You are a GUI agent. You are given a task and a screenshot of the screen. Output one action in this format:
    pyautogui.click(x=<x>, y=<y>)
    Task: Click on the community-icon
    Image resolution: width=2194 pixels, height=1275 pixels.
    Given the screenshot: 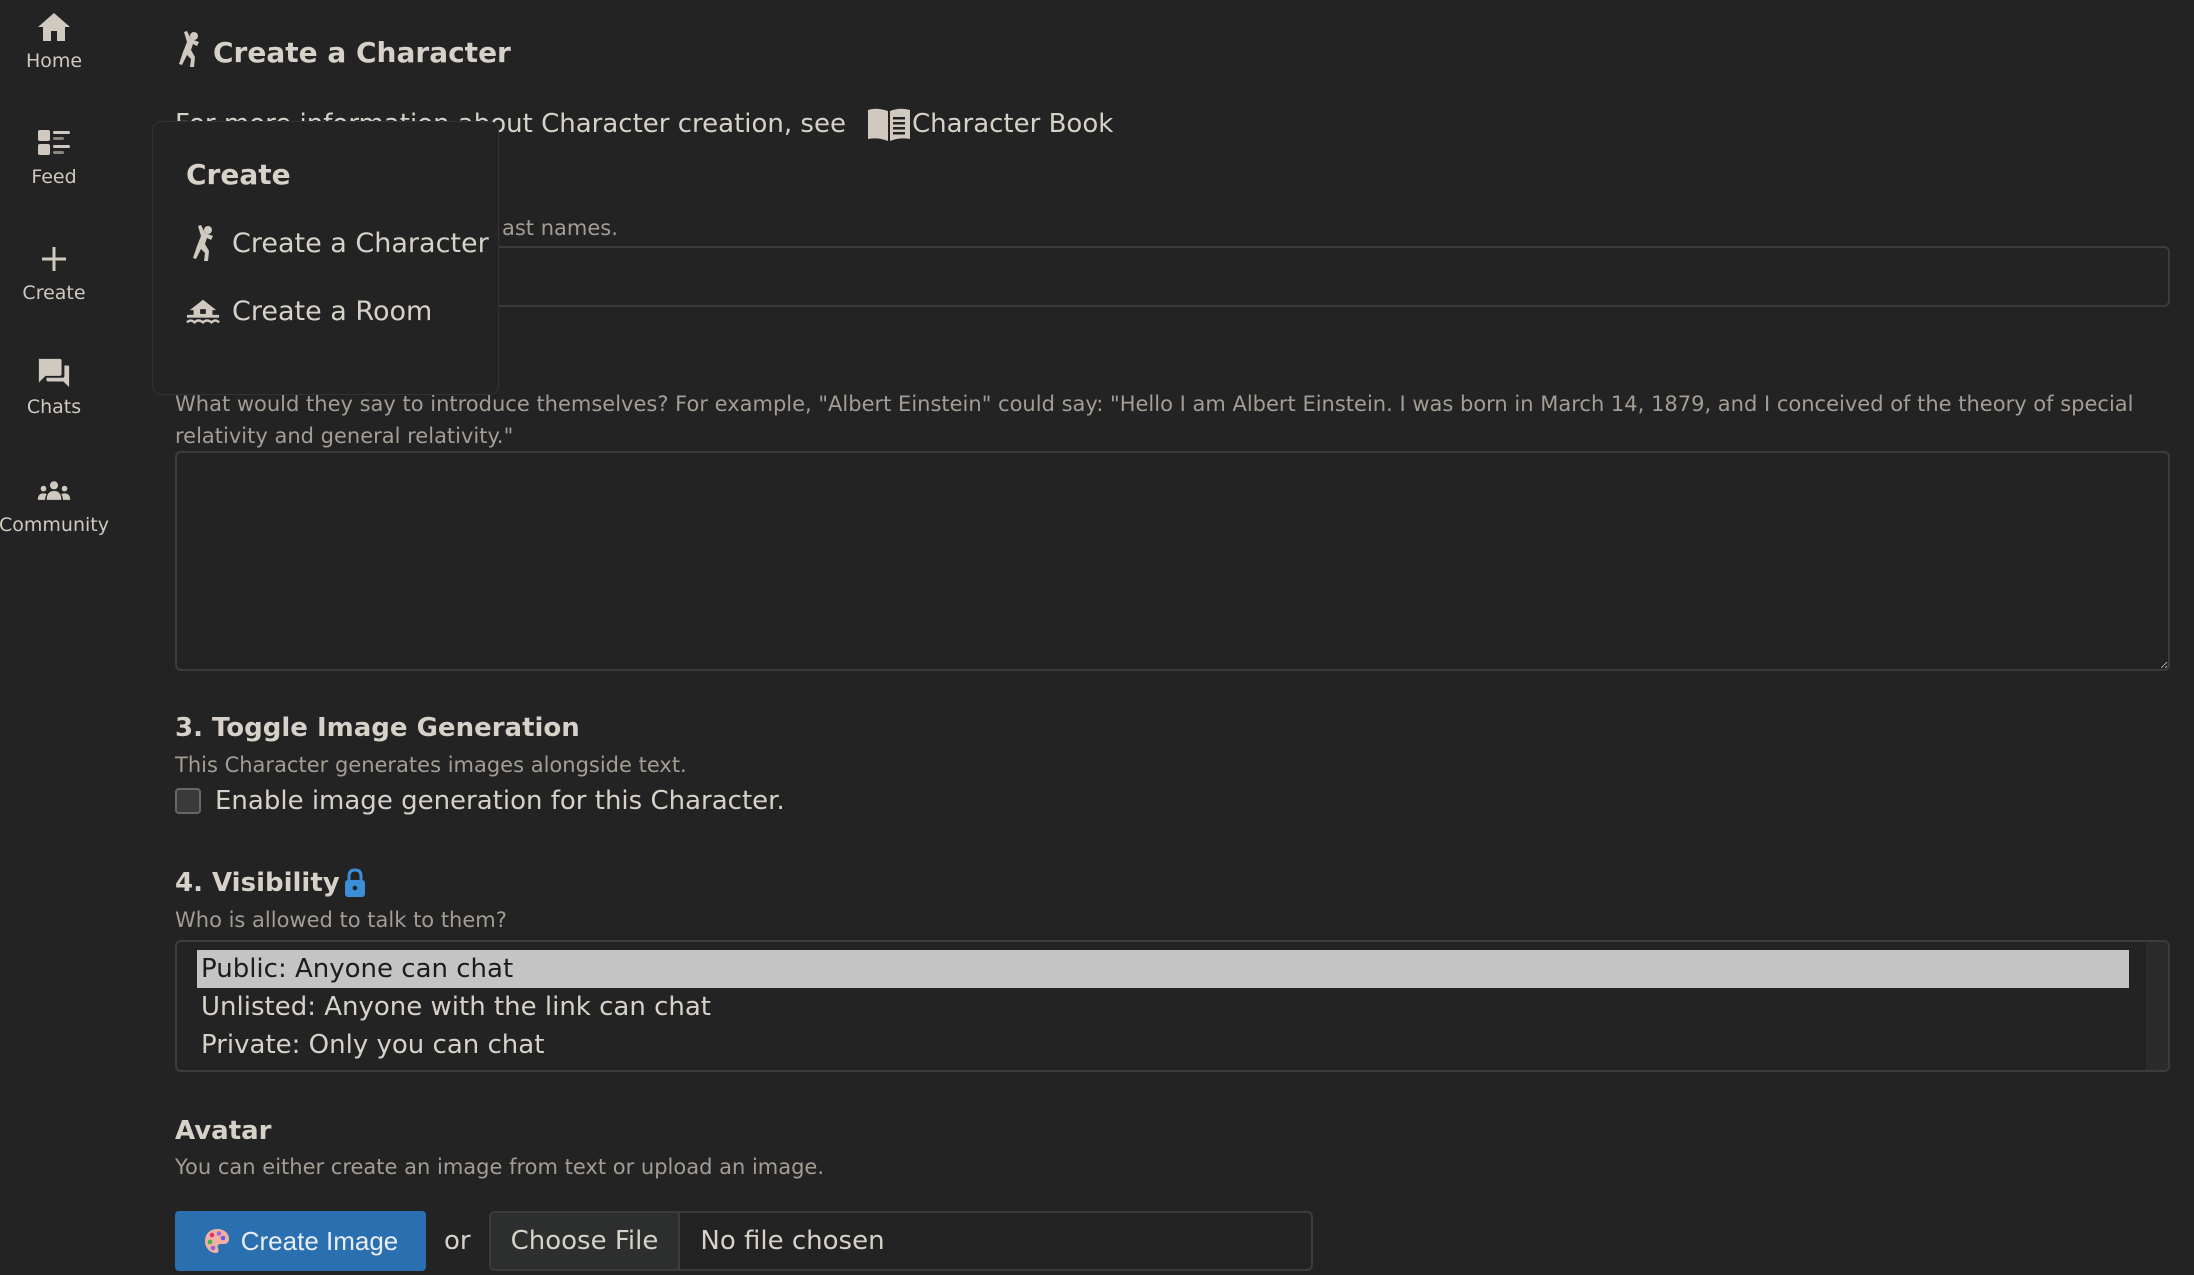 What is the action you would take?
    pyautogui.click(x=54, y=491)
    